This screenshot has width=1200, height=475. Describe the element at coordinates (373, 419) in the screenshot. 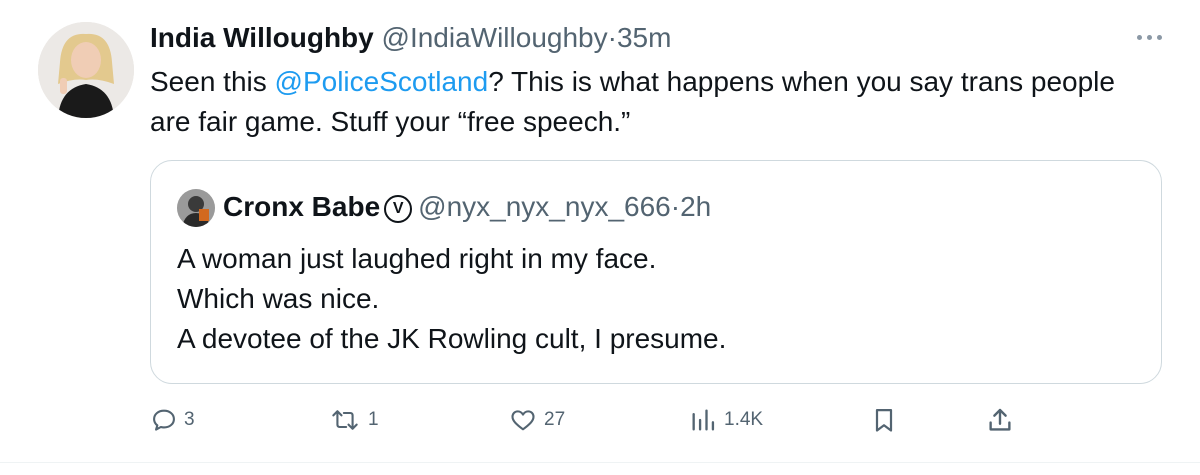

I see `retweet-count: 1` at that location.